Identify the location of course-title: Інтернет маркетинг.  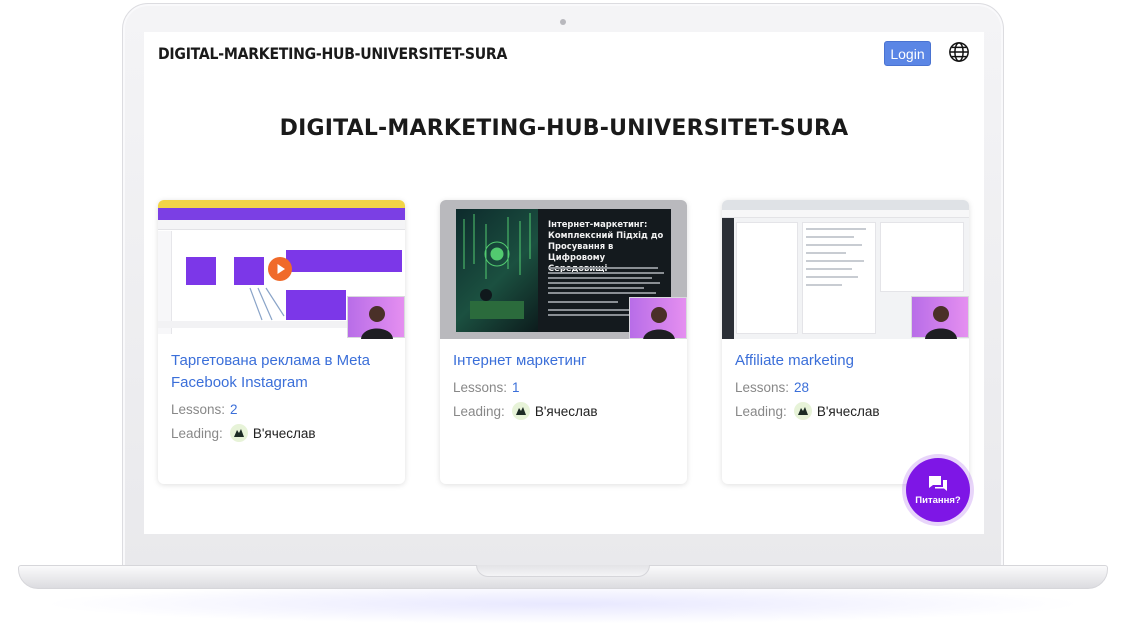
(565, 361).